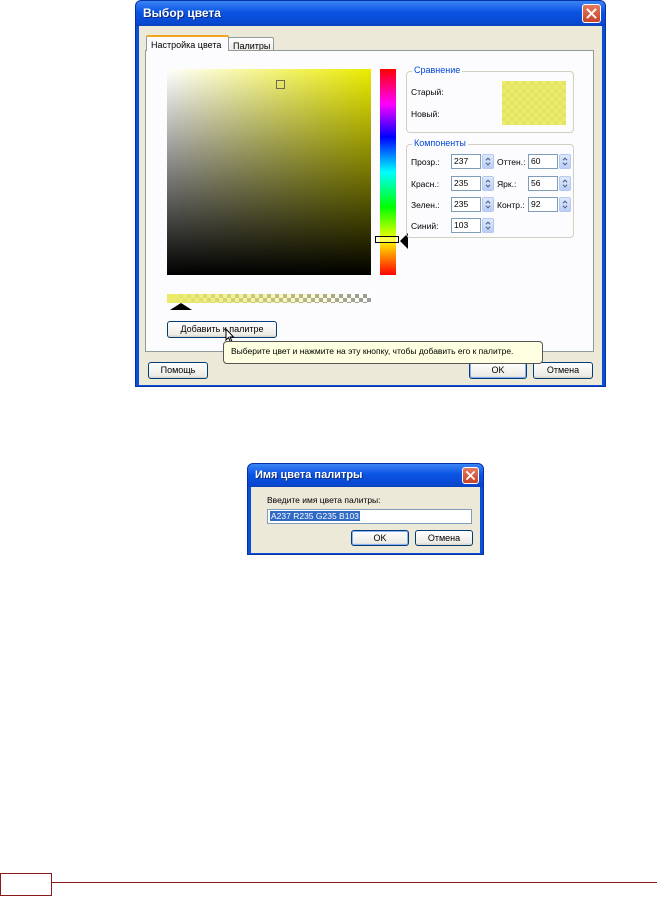 The width and height of the screenshot is (657, 905). What do you see at coordinates (365, 475) in the screenshot?
I see `palette-name-dialog-titlebar: Имя цвета палитры` at bounding box center [365, 475].